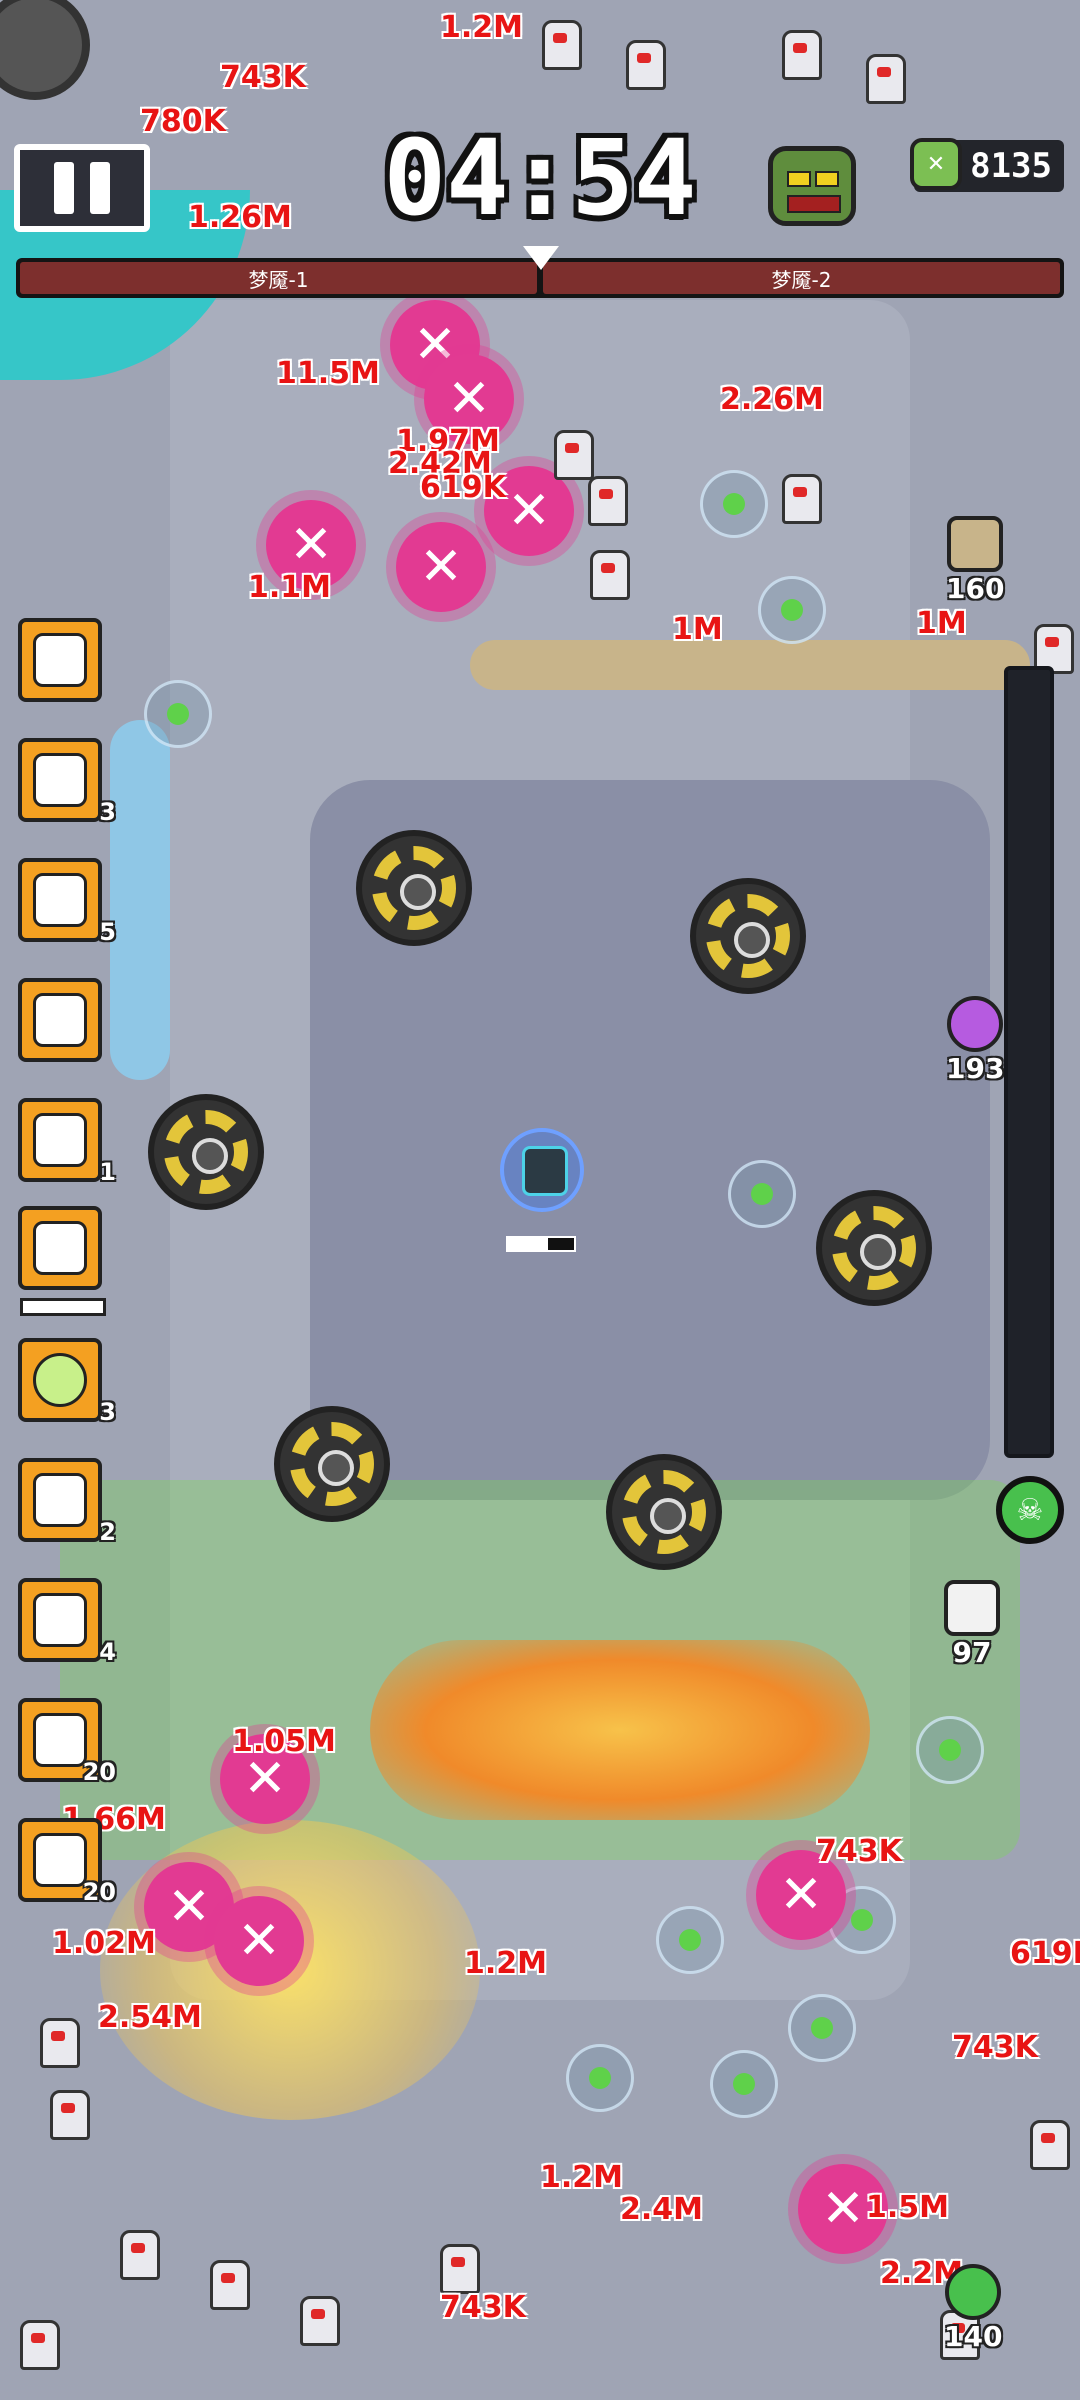  I want to click on damage-number: 2.54M, so click(150, 2017).